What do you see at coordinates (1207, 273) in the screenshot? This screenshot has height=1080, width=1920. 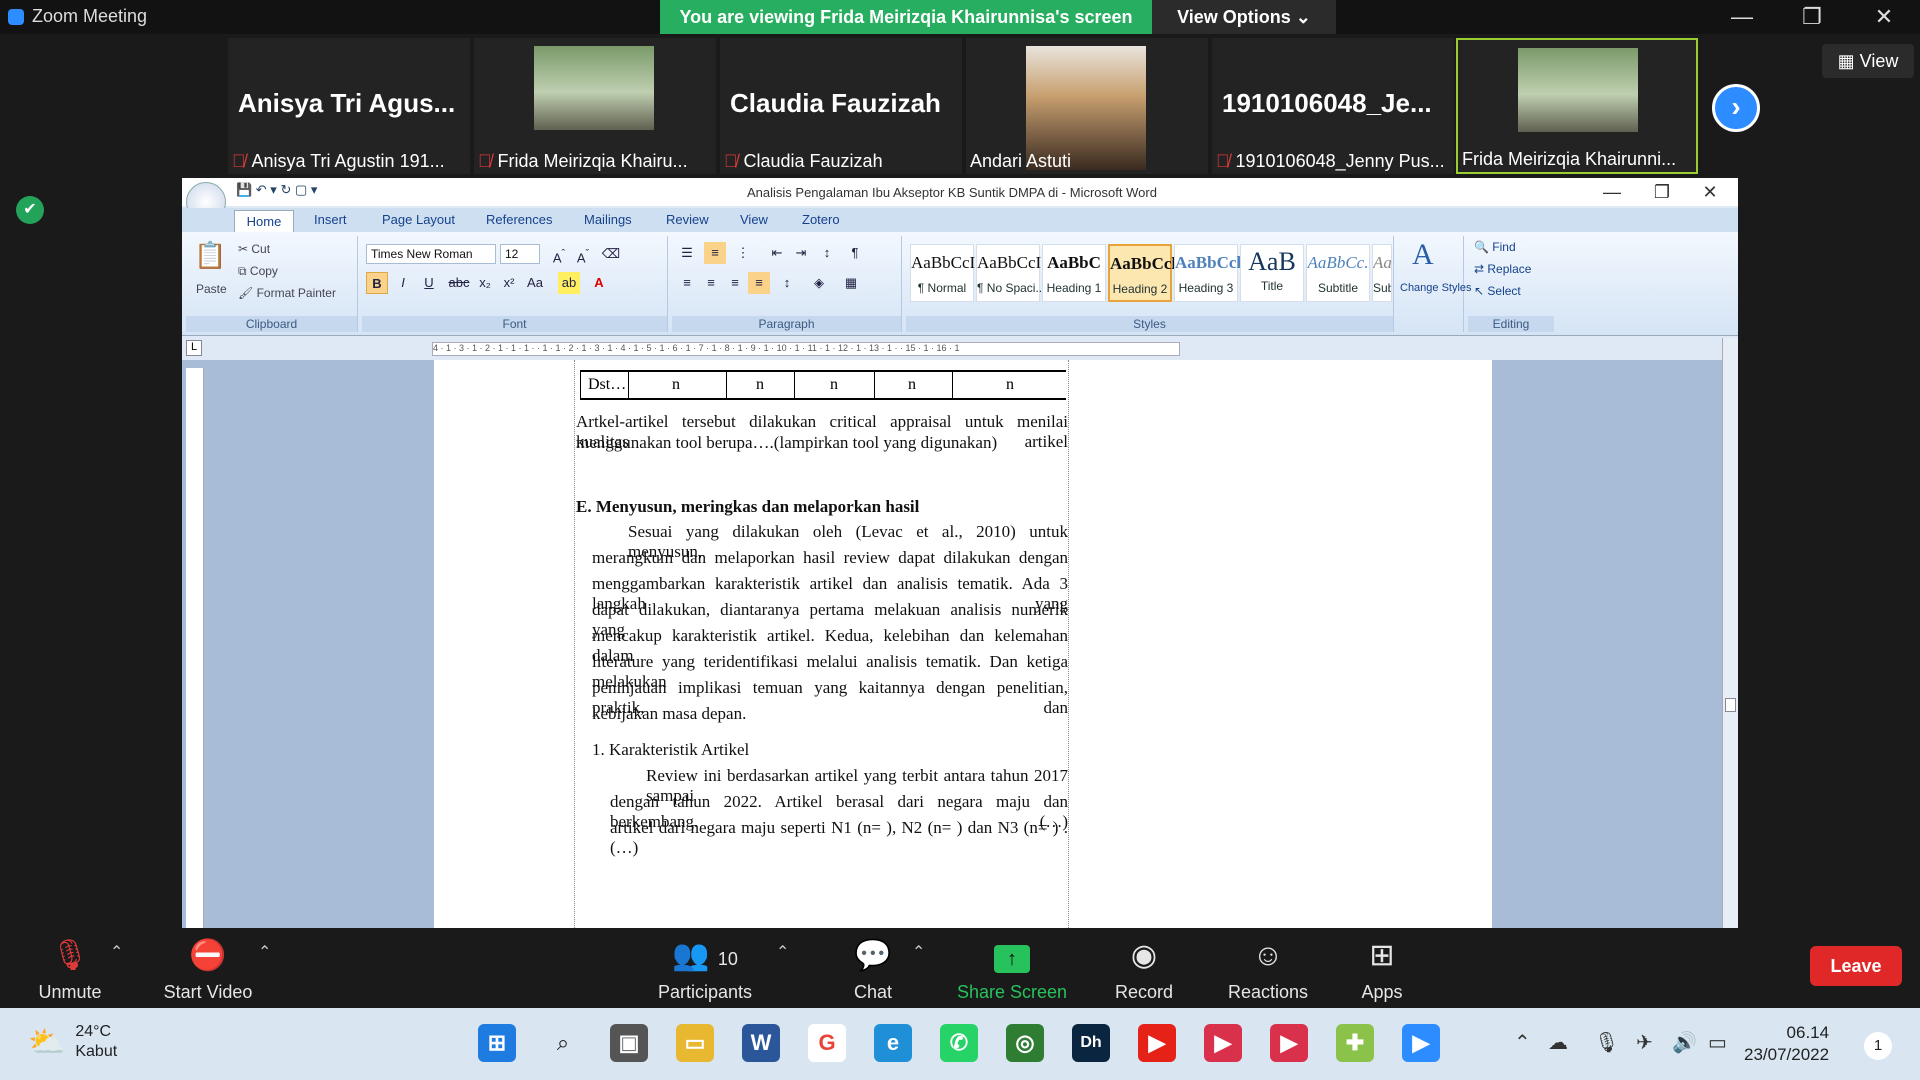 I see `style-heading-3: AaBbCcl Heading 3` at bounding box center [1207, 273].